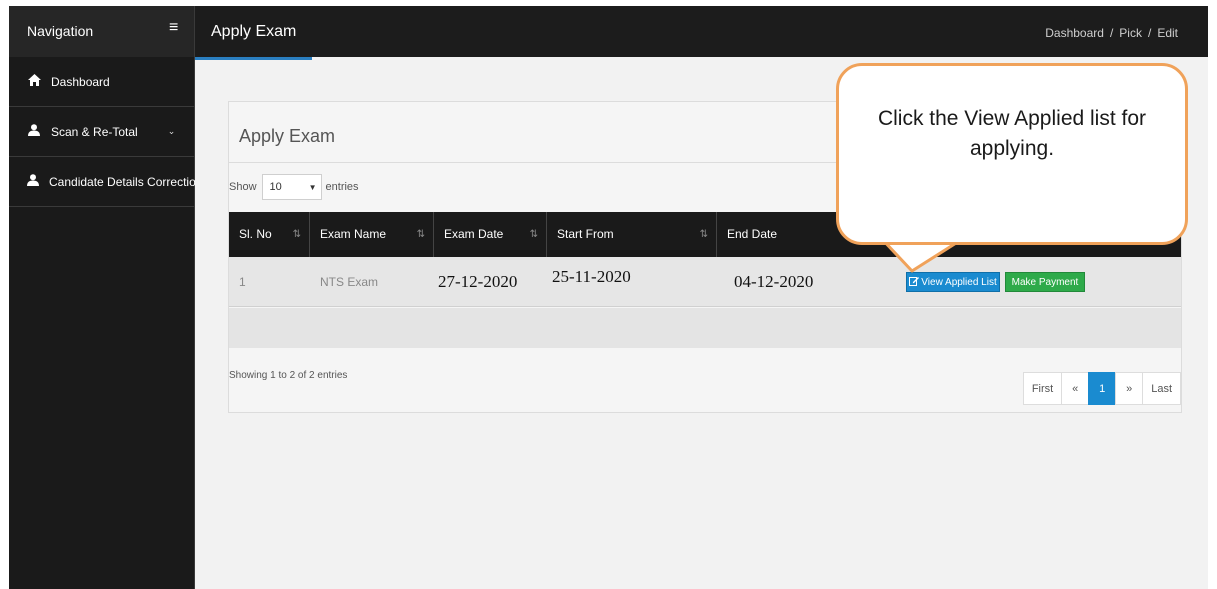 The image size is (1217, 589). Describe the element at coordinates (705, 328) in the screenshot. I see `blurred-table-row` at that location.